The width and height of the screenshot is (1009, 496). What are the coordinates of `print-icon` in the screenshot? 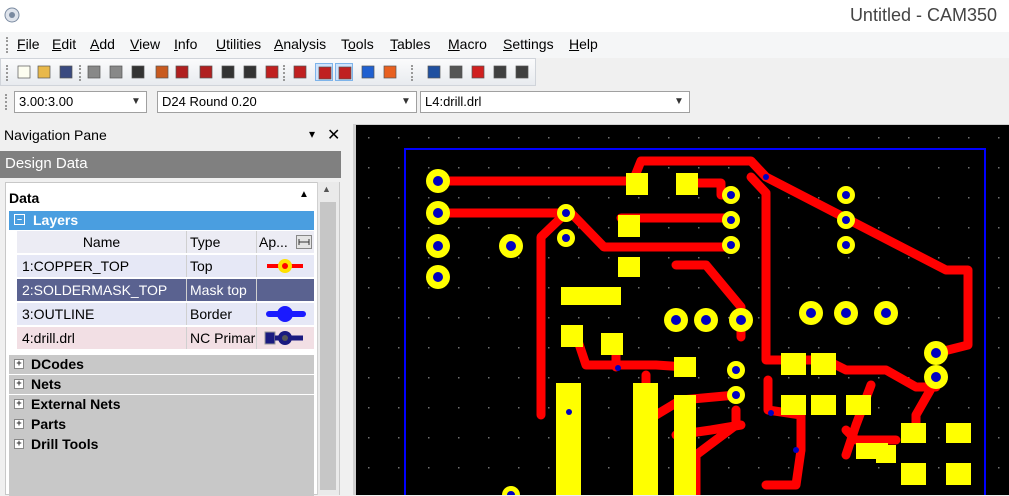 It's located at (162, 72).